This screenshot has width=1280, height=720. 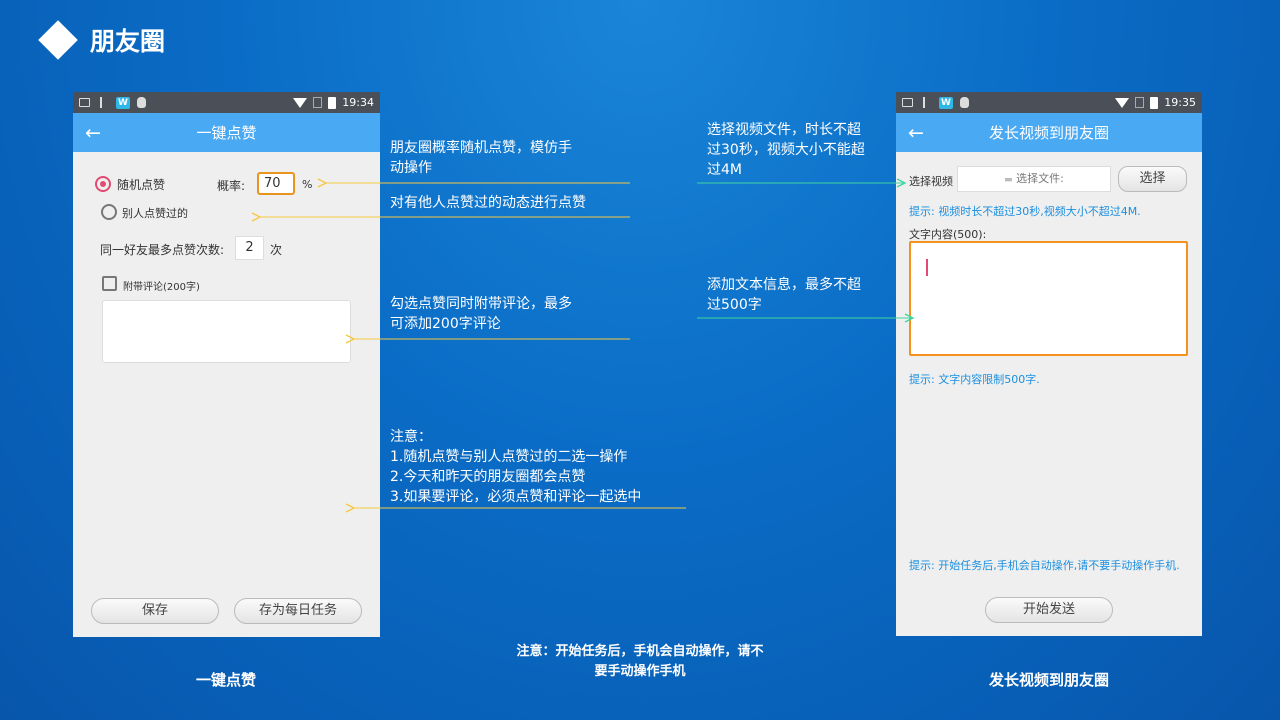 What do you see at coordinates (225, 680) in the screenshot?
I see `caption-left: 一键点赞` at bounding box center [225, 680].